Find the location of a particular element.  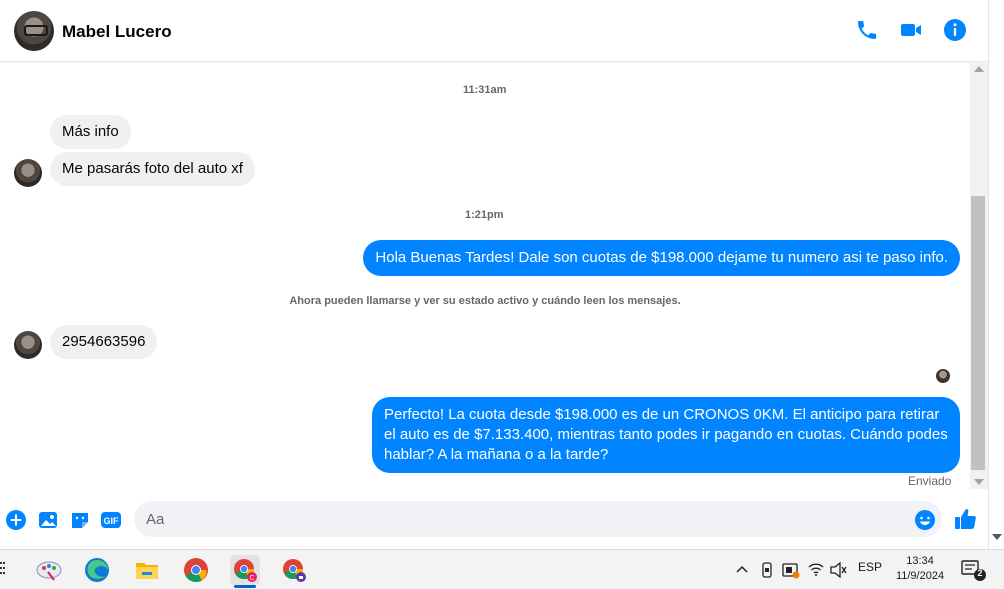

window-edge-scrollbar is located at coordinates (996, 274).